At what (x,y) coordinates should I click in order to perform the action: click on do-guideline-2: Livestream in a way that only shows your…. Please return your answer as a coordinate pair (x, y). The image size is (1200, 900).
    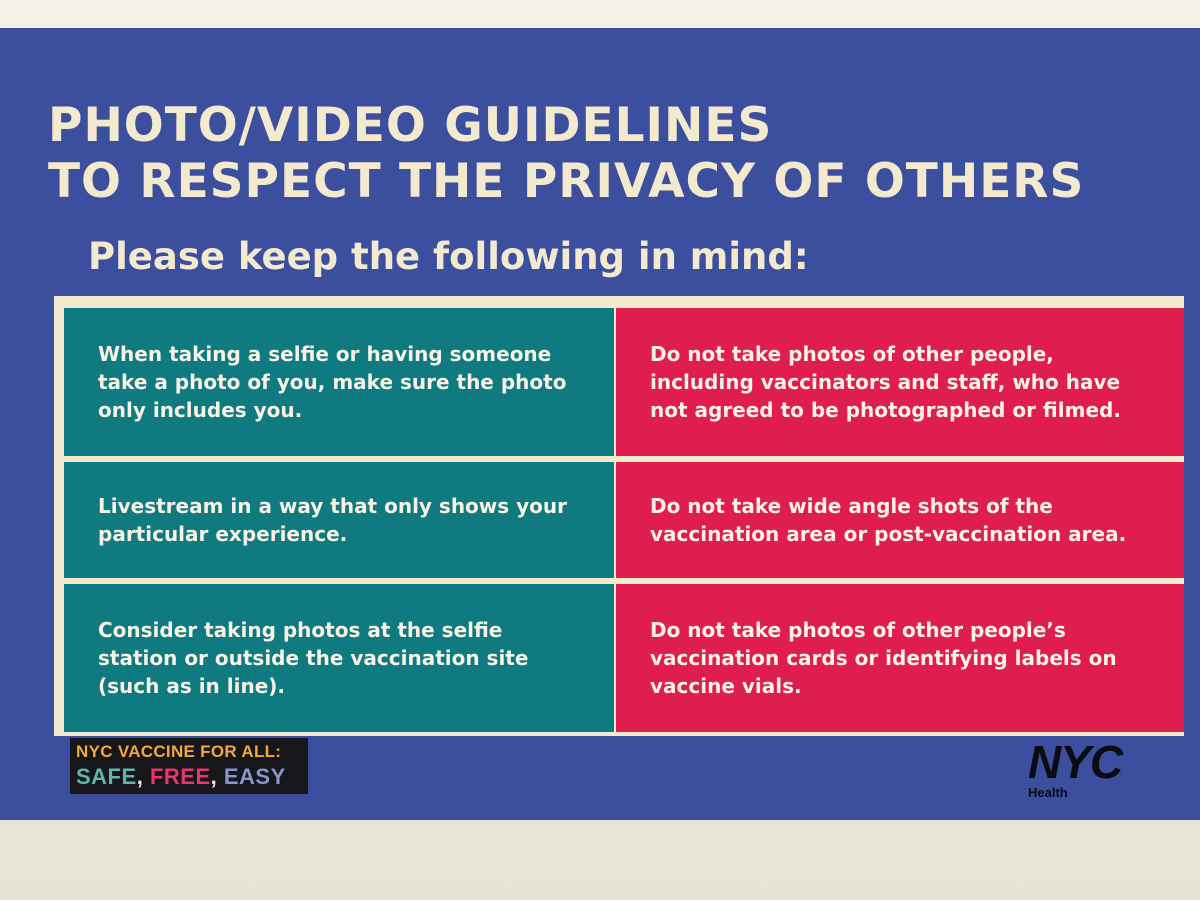
    Looking at the image, I should click on (339, 520).